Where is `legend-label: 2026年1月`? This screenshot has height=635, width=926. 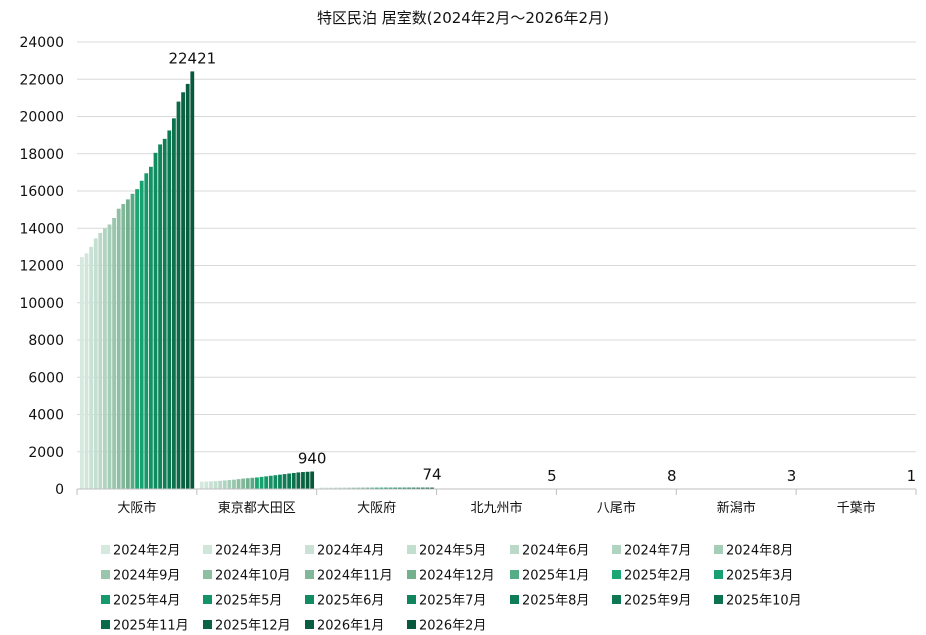 legend-label: 2026年1月 is located at coordinates (350, 626).